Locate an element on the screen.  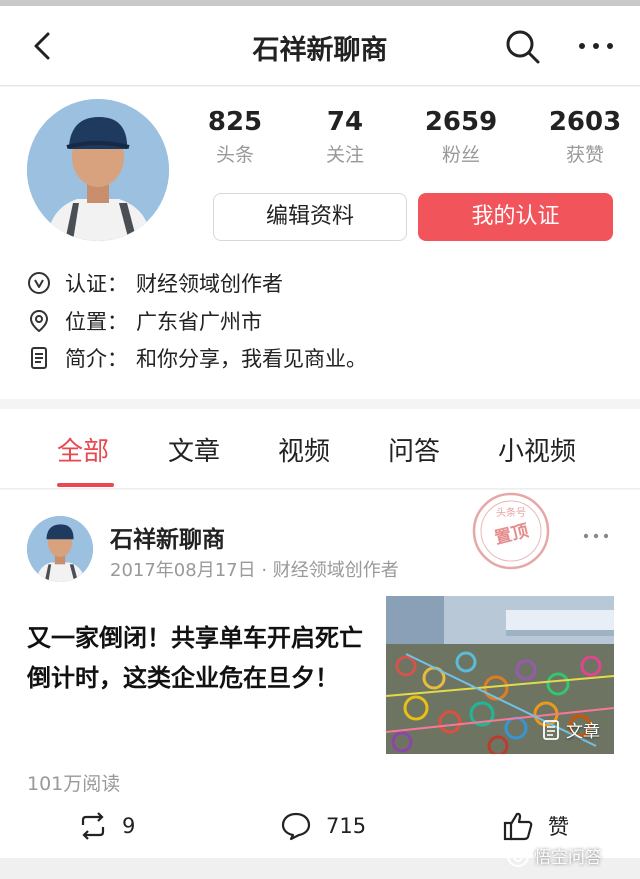
like-button: 赞 is located at coordinates (535, 826).